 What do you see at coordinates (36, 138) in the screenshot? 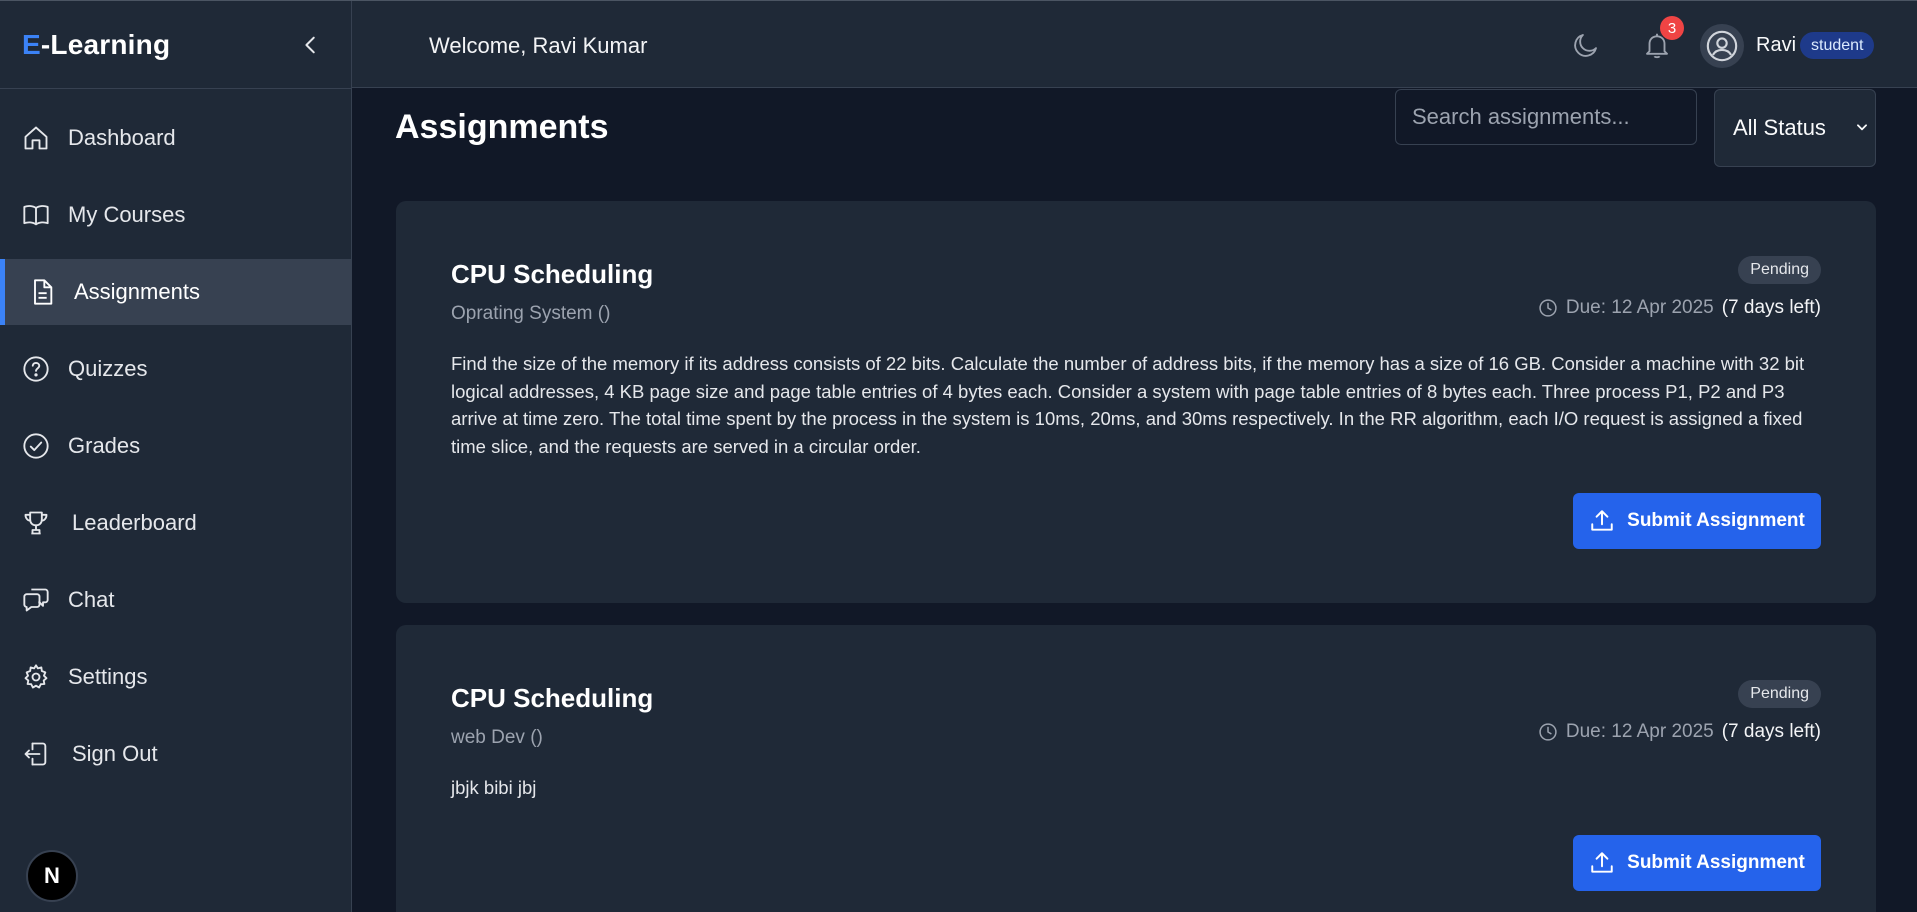
I see `home-icon` at bounding box center [36, 138].